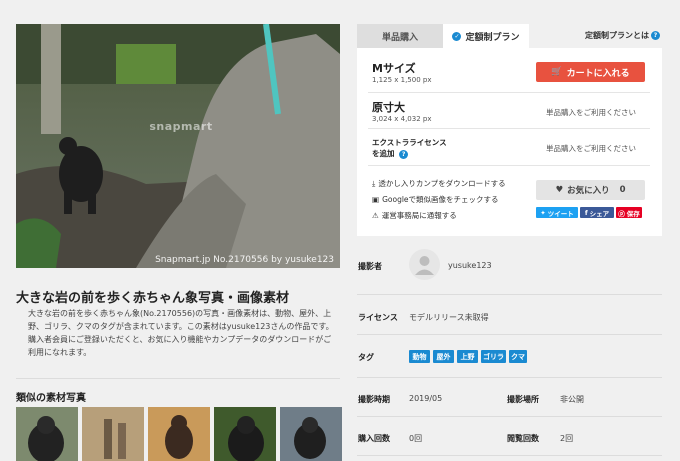  What do you see at coordinates (375, 215) in the screenshot?
I see `warning-icon: ⚠` at bounding box center [375, 215].